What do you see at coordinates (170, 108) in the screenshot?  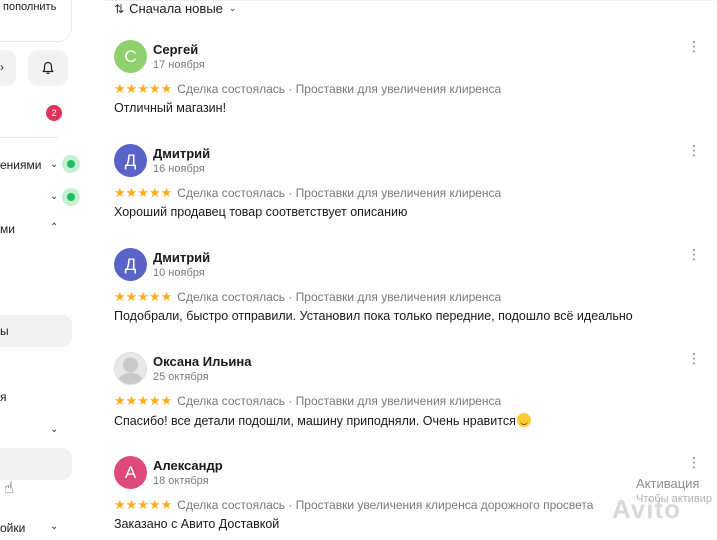 I see `review-text: Отличный магазин!` at bounding box center [170, 108].